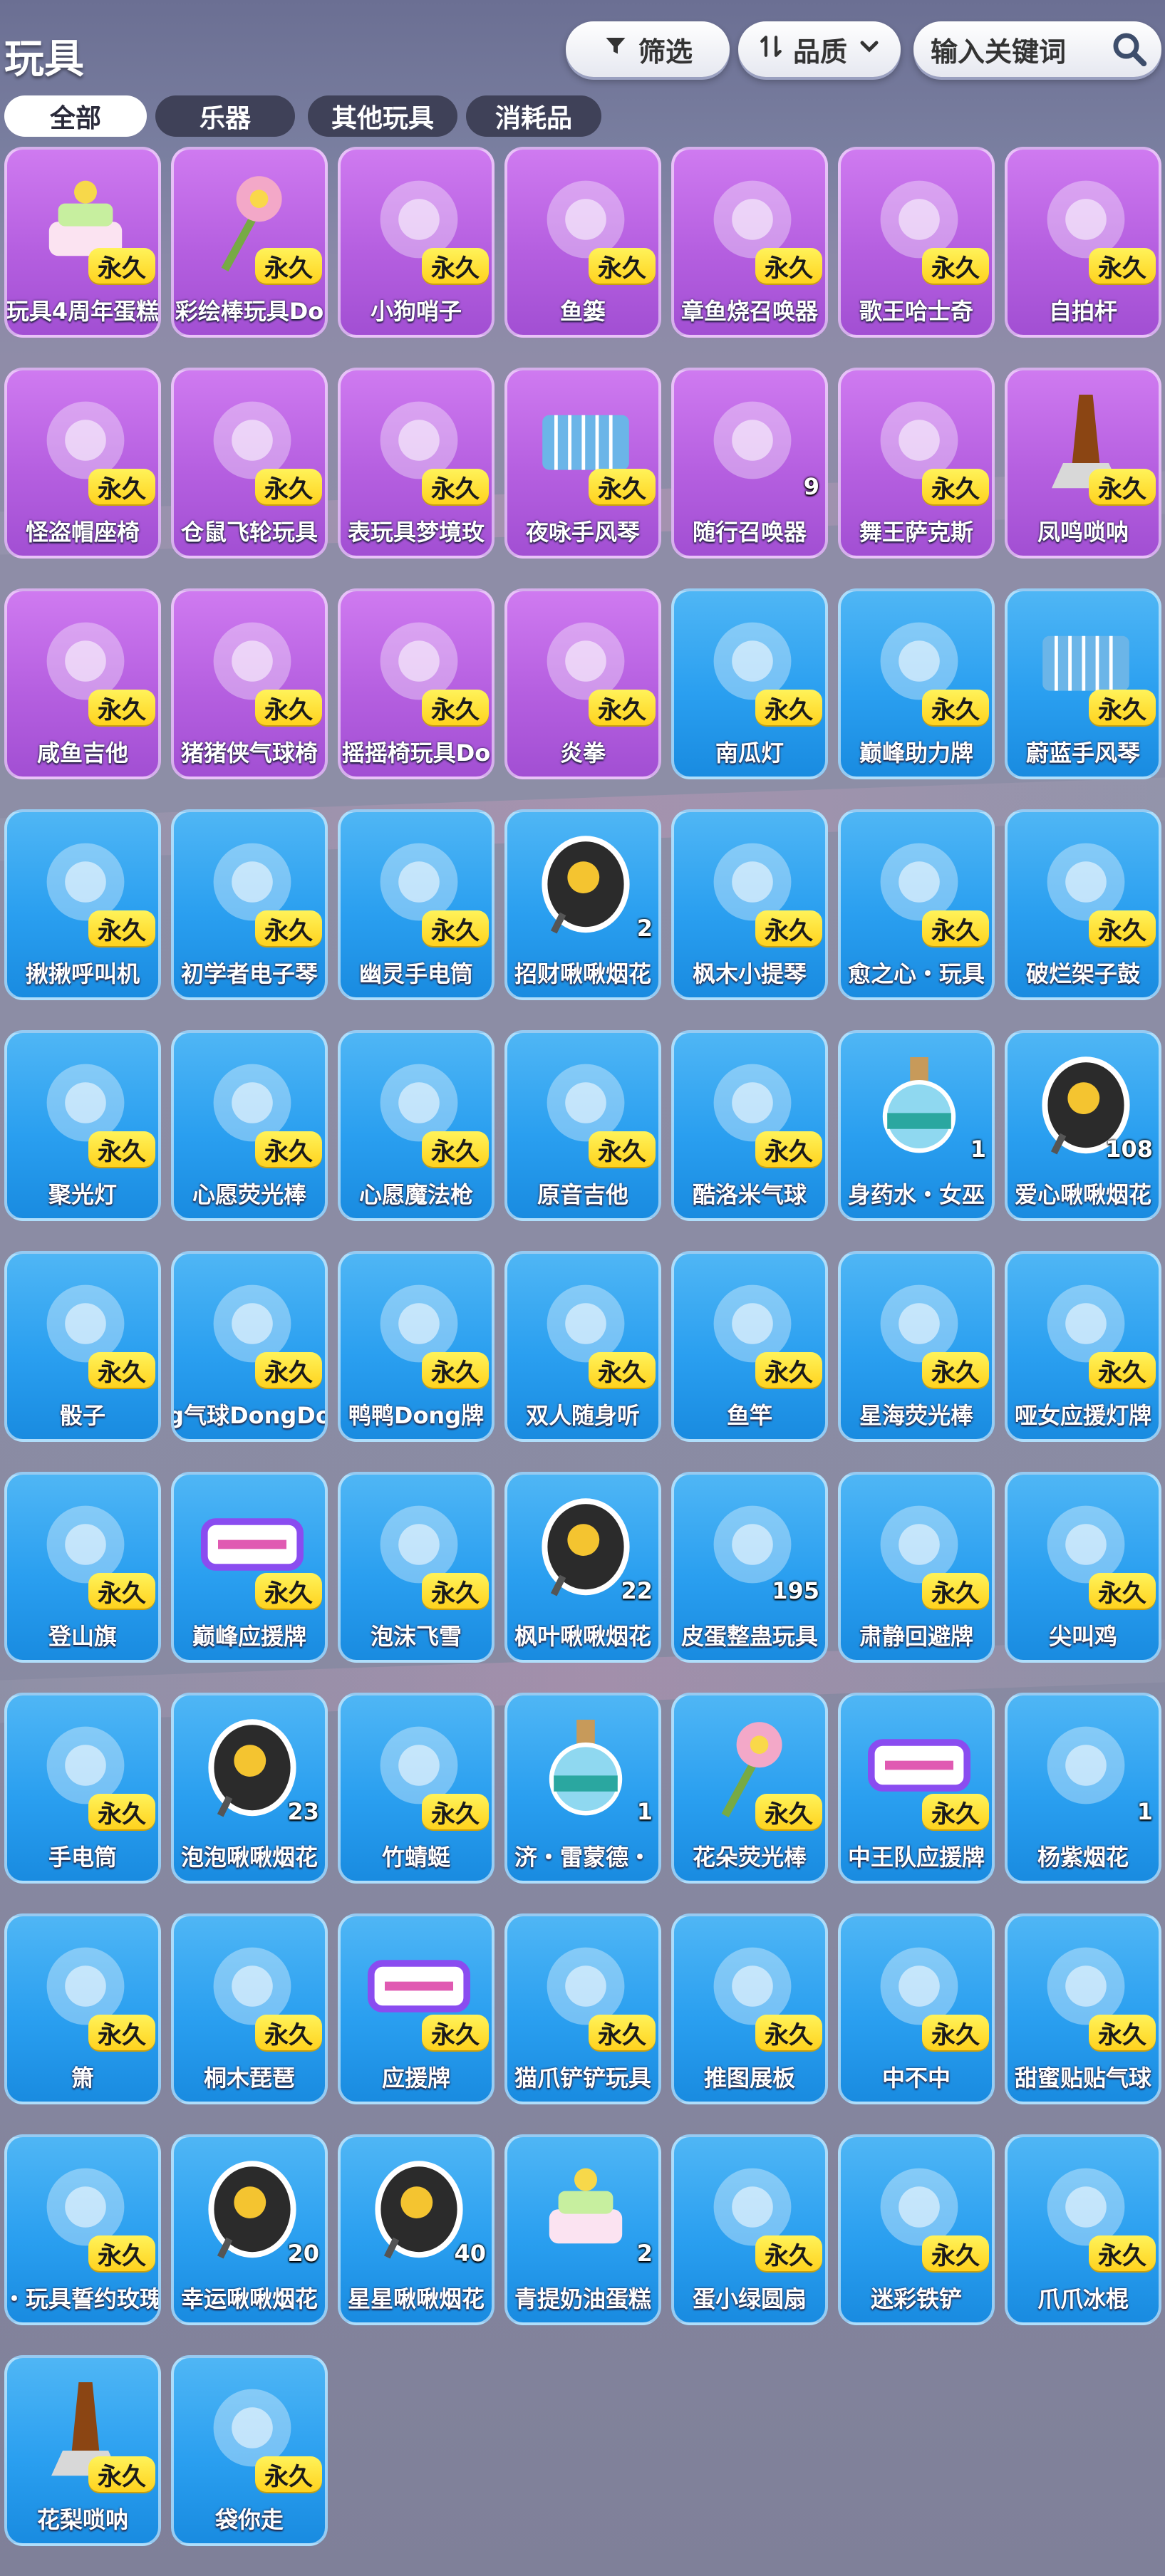 The height and width of the screenshot is (2576, 1165). What do you see at coordinates (249, 753) in the screenshot?
I see `item-name: 猪猪侠气球椅` at bounding box center [249, 753].